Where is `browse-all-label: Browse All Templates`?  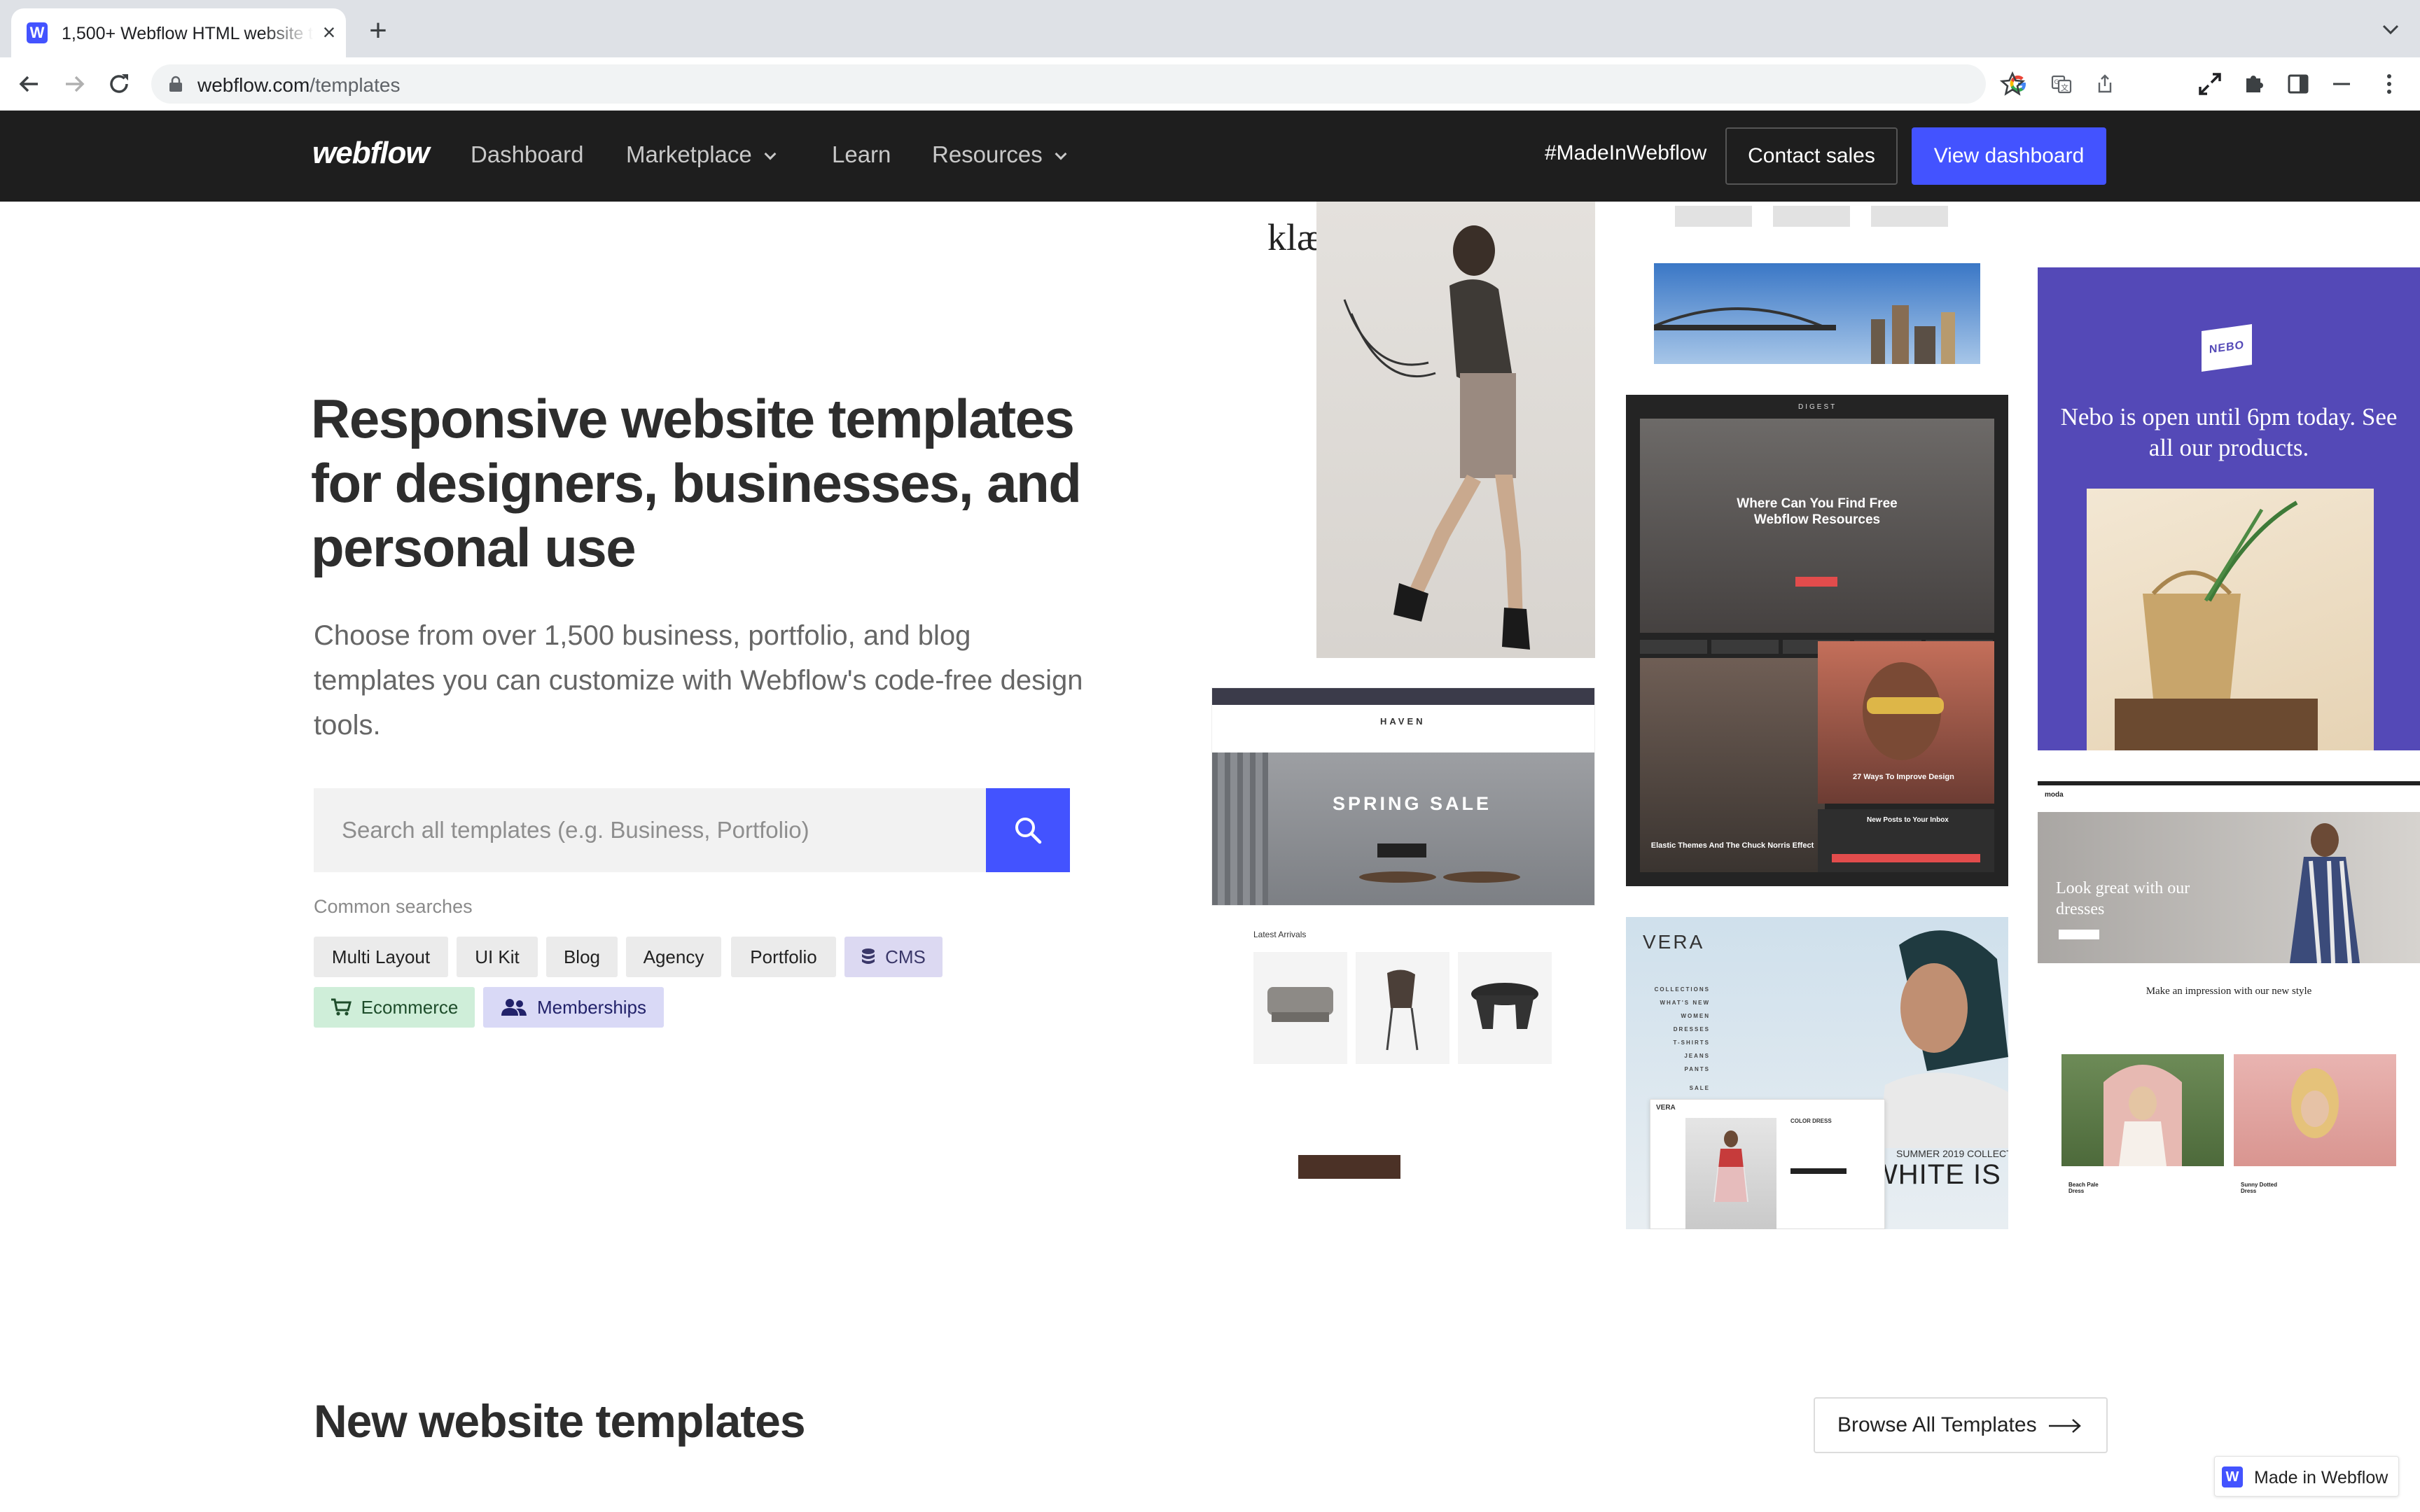 browse-all-label: Browse All Templates is located at coordinates (1937, 1424).